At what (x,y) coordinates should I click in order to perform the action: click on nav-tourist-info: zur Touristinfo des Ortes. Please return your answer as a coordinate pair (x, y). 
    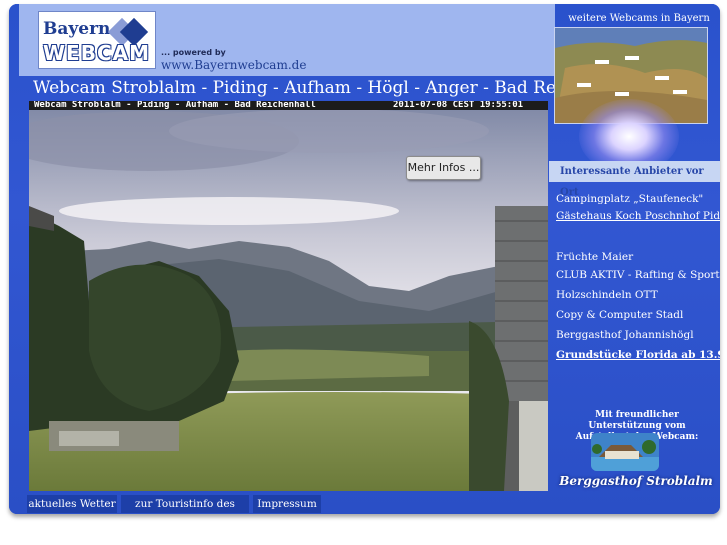
    Looking at the image, I should click on (185, 504).